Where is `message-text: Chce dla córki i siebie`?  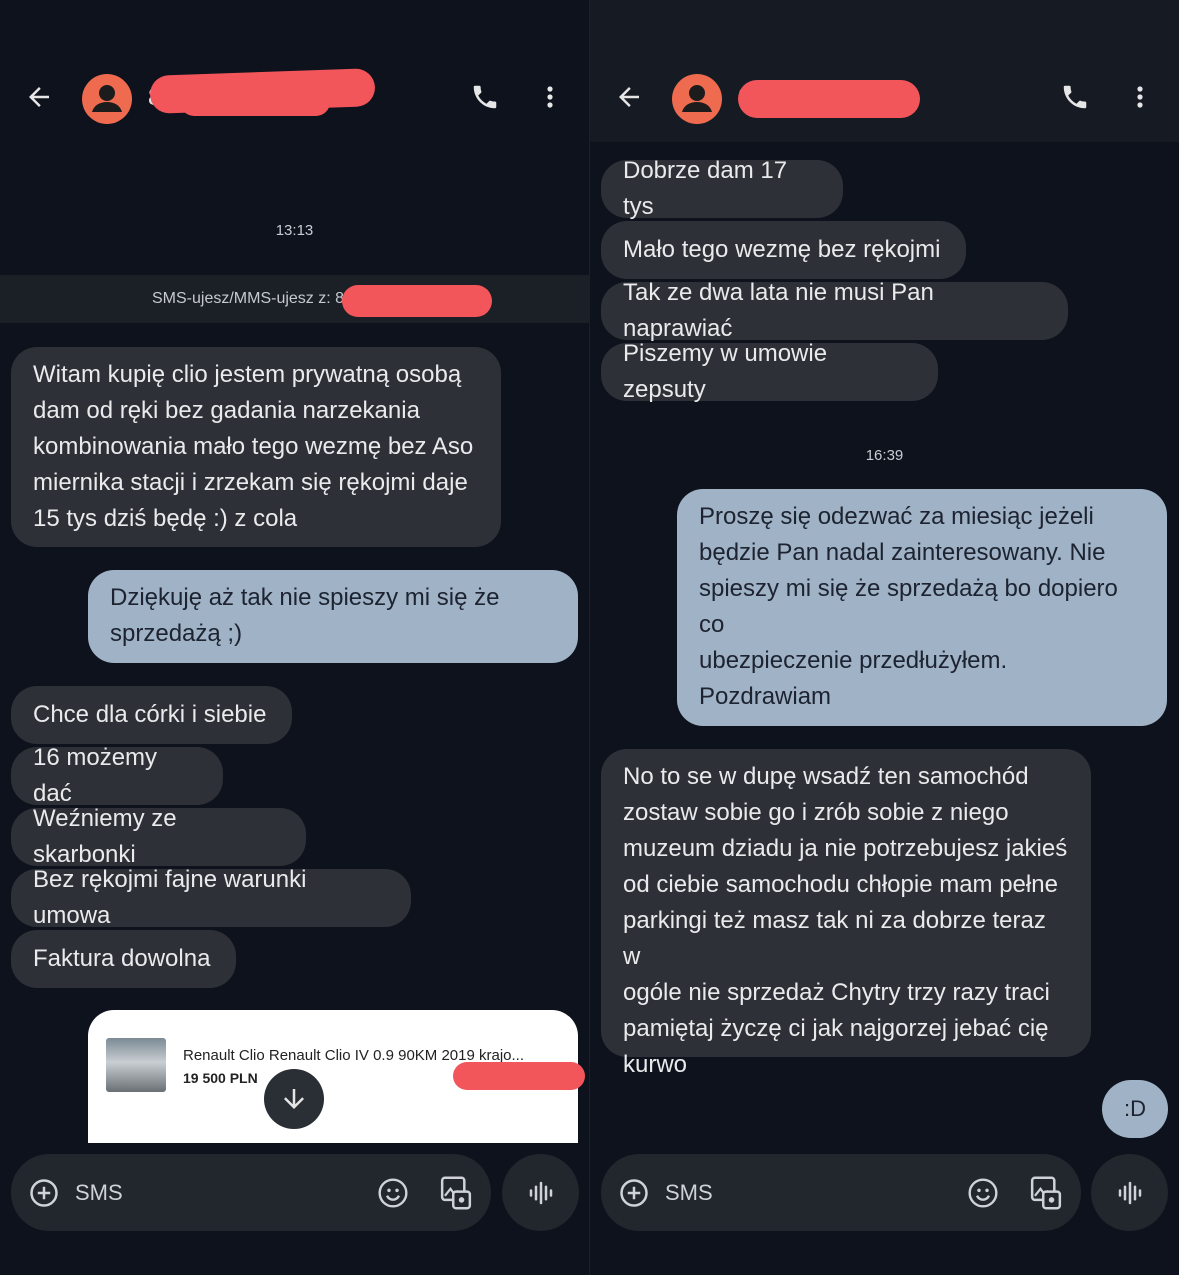 message-text: Chce dla córki i siebie is located at coordinates (150, 714).